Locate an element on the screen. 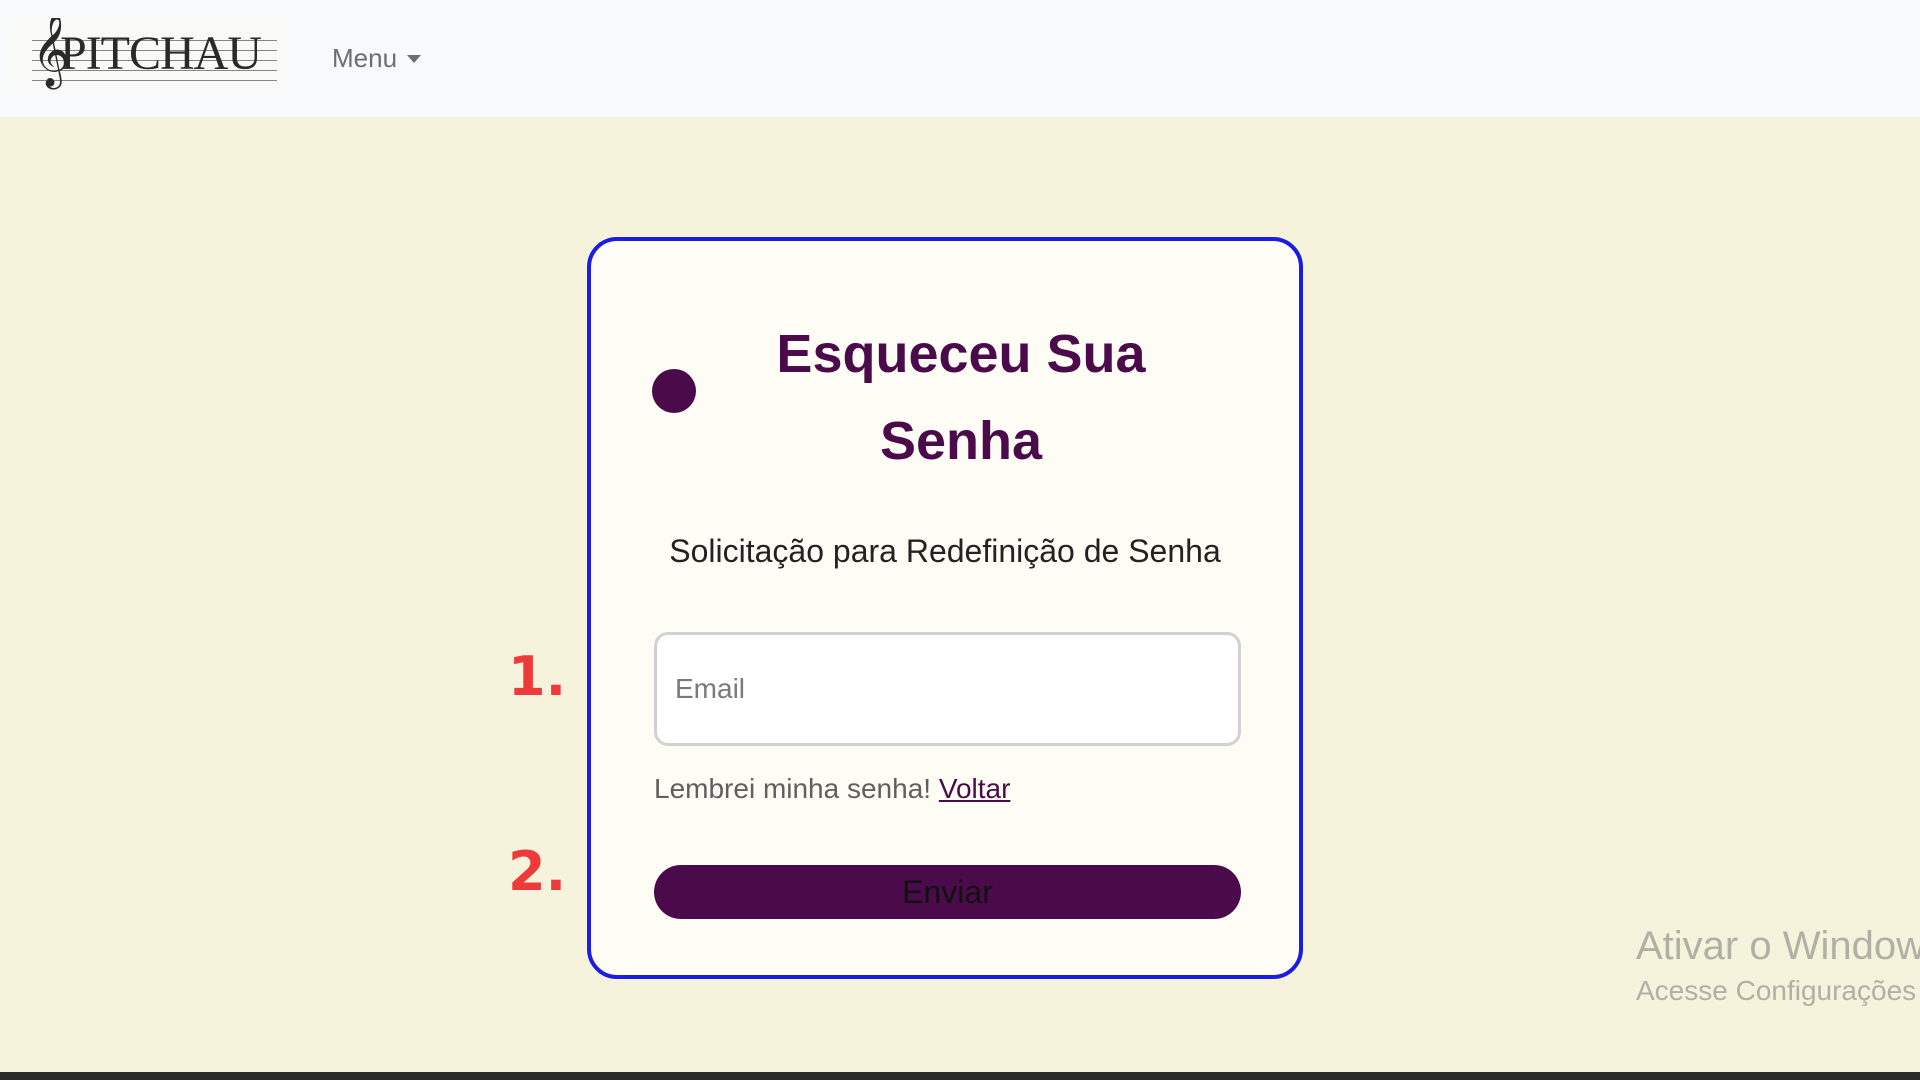 This screenshot has height=1080, width=1920. bottom-bar is located at coordinates (960, 1076).